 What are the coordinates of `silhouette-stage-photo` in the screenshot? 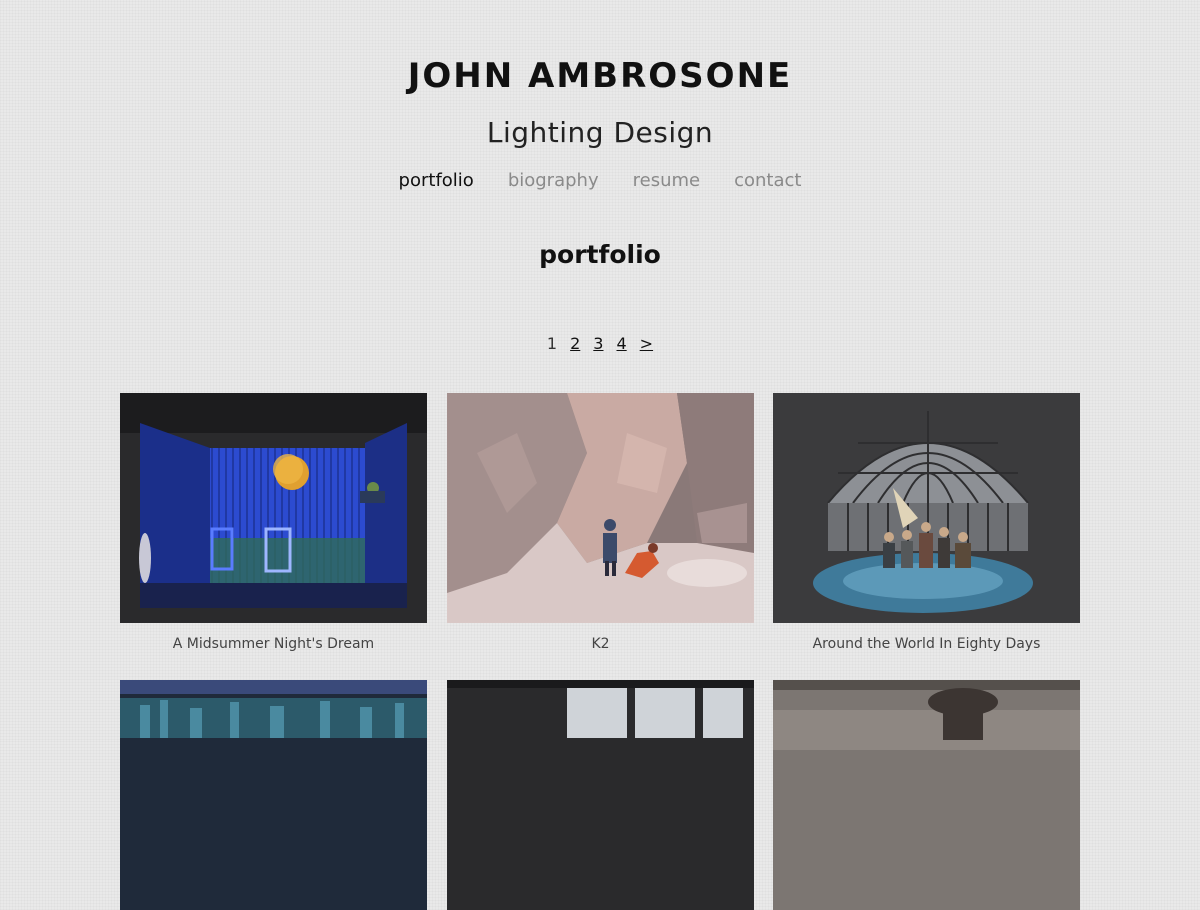 It's located at (926, 795).